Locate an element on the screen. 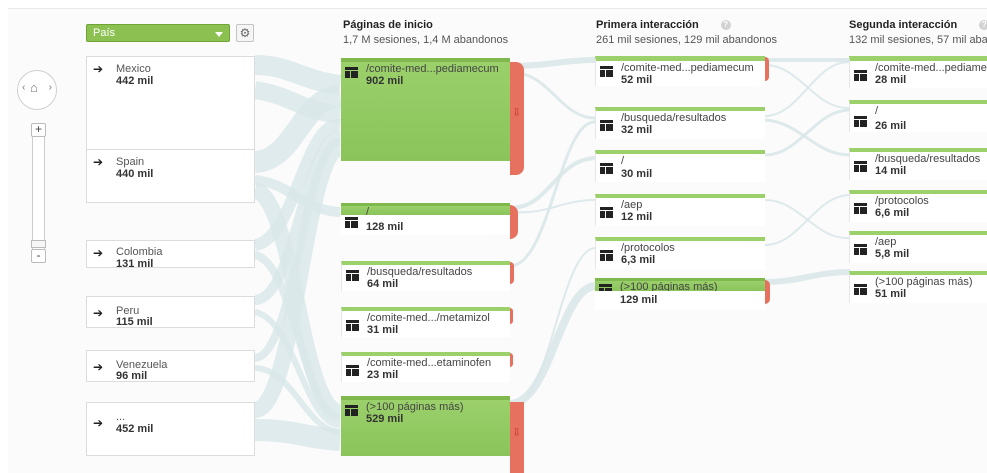 This screenshot has height=473, width=987. landing-page-node: (>100 páginas más) 529 mil is located at coordinates (425, 426).